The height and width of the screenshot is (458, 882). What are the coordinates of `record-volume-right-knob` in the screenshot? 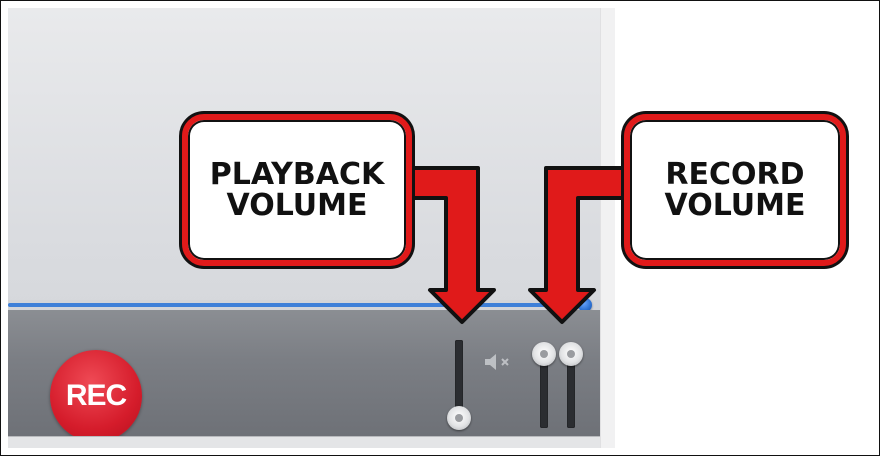 It's located at (571, 354).